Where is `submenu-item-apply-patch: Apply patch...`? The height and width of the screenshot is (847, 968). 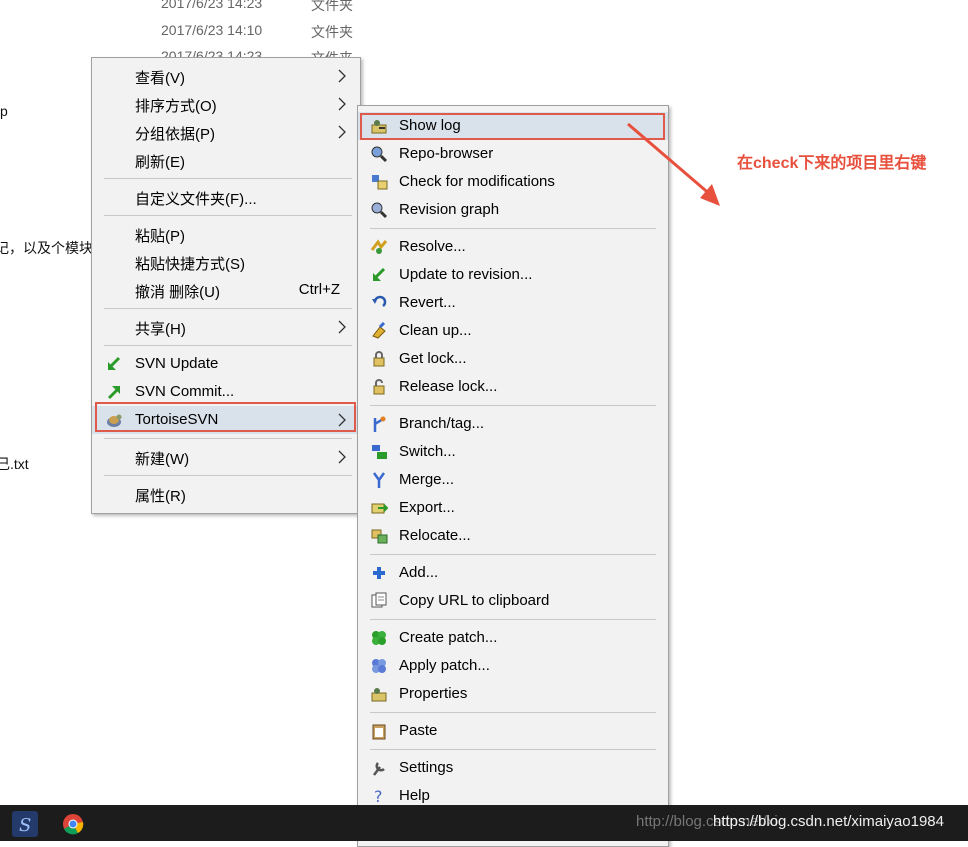
submenu-item-apply-patch: Apply patch... is located at coordinates (513, 666).